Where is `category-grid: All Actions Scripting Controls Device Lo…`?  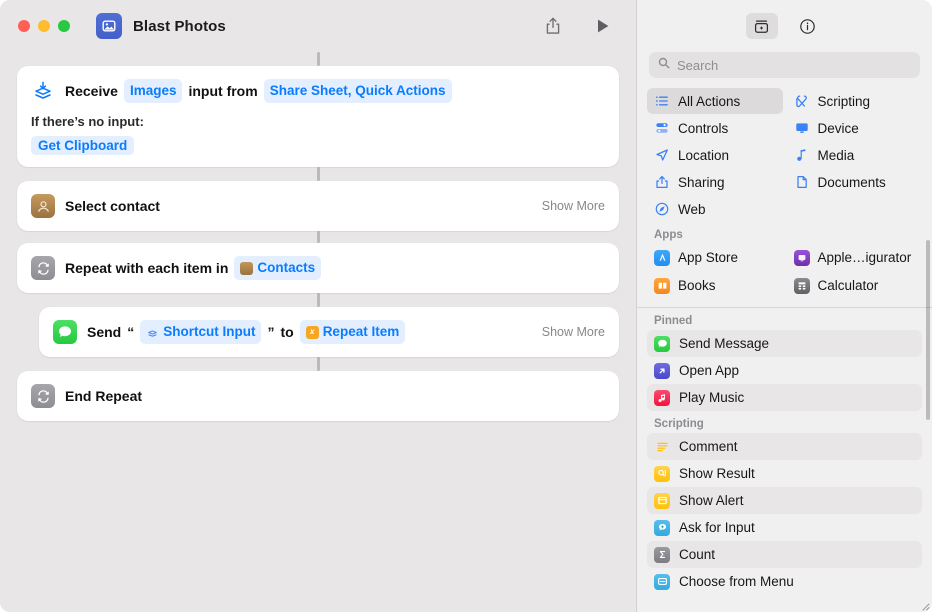 category-grid: All Actions Scripting Controls Device Lo… is located at coordinates (784, 155).